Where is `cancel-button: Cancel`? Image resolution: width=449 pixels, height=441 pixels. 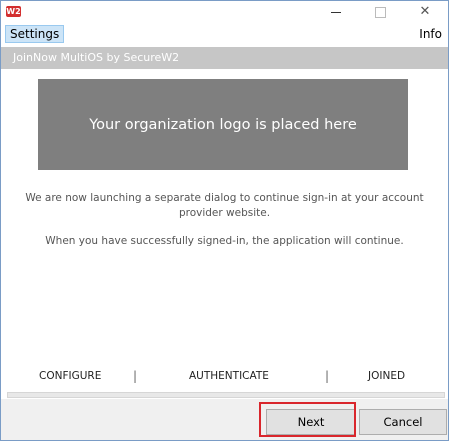 cancel-button: Cancel is located at coordinates (403, 422).